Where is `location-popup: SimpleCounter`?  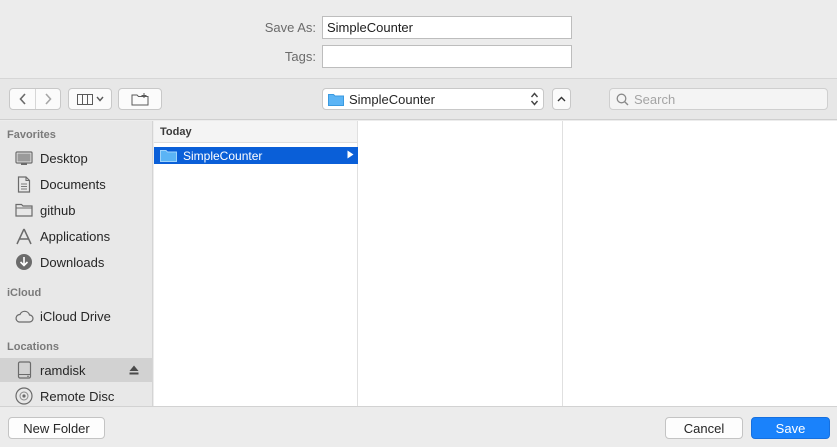
location-popup: SimpleCounter is located at coordinates (433, 99).